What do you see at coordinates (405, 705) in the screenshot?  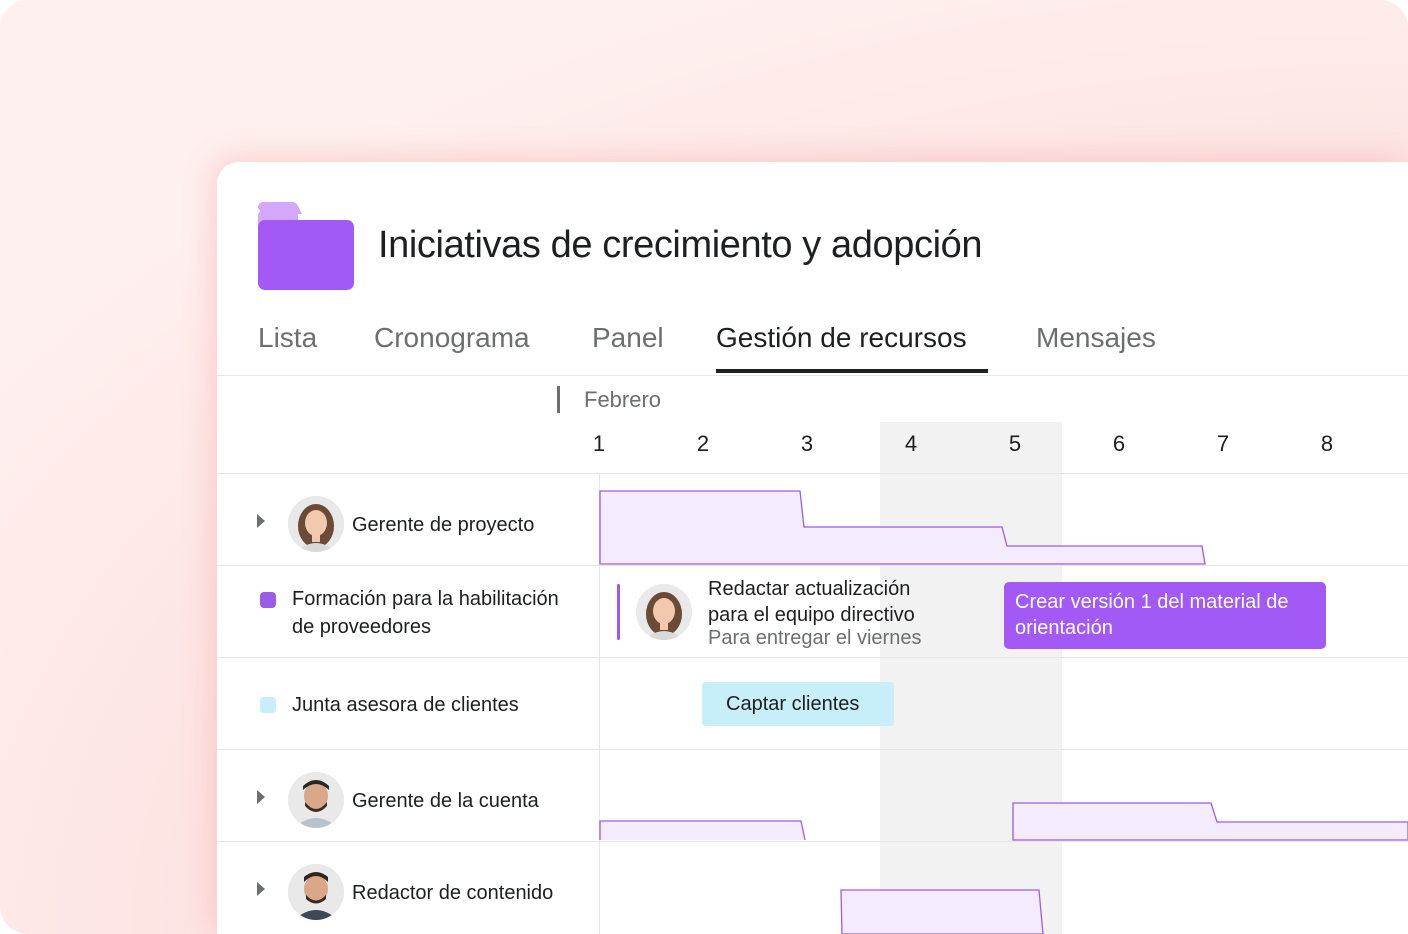 I see `row-label-junta-asesora: Junta asesora de clientes` at bounding box center [405, 705].